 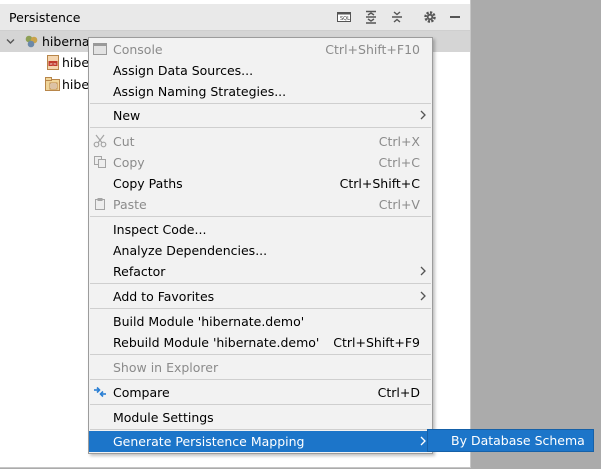 I want to click on menu-item-compare: Compare Ctrl+D, so click(x=260, y=392).